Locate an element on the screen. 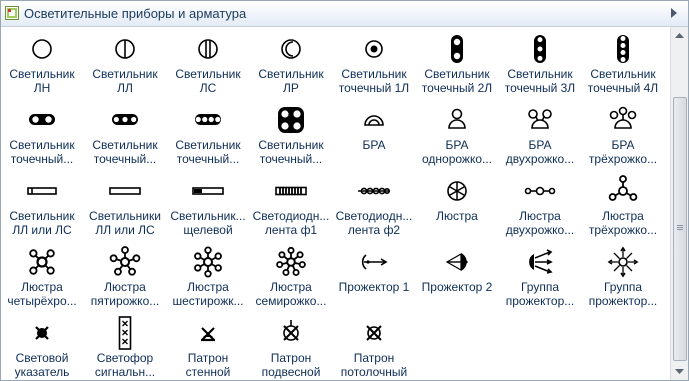 The image size is (689, 381). shape-label: Светильник точечный 2Л is located at coordinates (457, 81).